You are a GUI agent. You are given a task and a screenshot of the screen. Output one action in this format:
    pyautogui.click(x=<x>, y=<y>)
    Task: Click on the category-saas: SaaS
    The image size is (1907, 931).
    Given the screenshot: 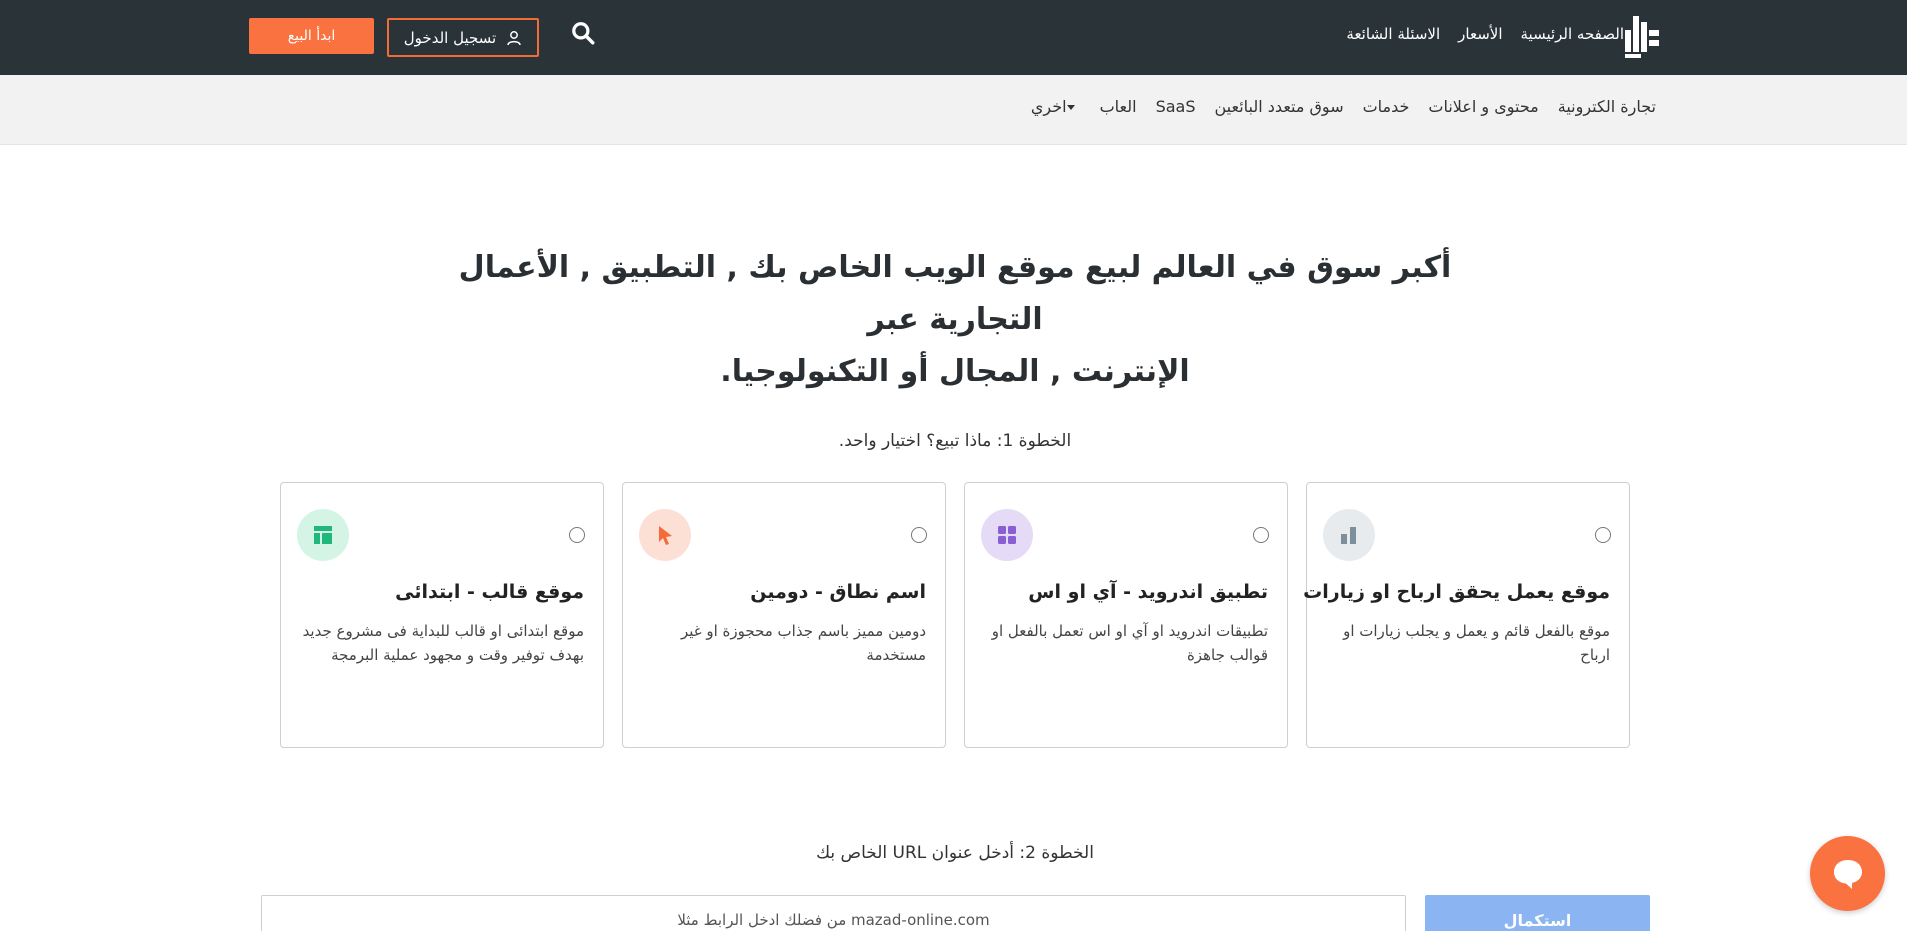 What is the action you would take?
    pyautogui.click(x=1176, y=106)
    